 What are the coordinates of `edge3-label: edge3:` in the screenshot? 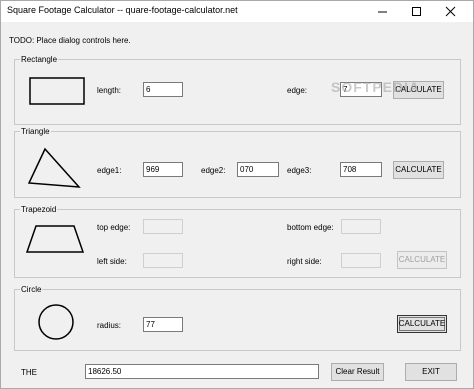 It's located at (299, 170).